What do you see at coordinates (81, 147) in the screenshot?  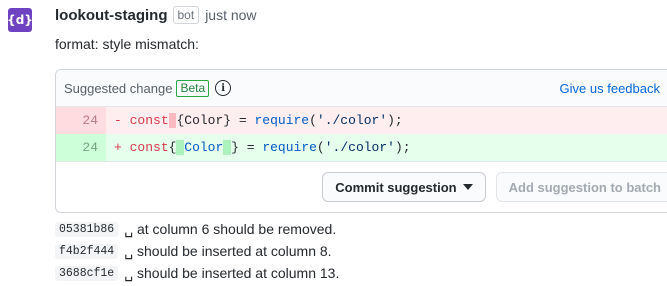 I see `added-line-number: 24` at bounding box center [81, 147].